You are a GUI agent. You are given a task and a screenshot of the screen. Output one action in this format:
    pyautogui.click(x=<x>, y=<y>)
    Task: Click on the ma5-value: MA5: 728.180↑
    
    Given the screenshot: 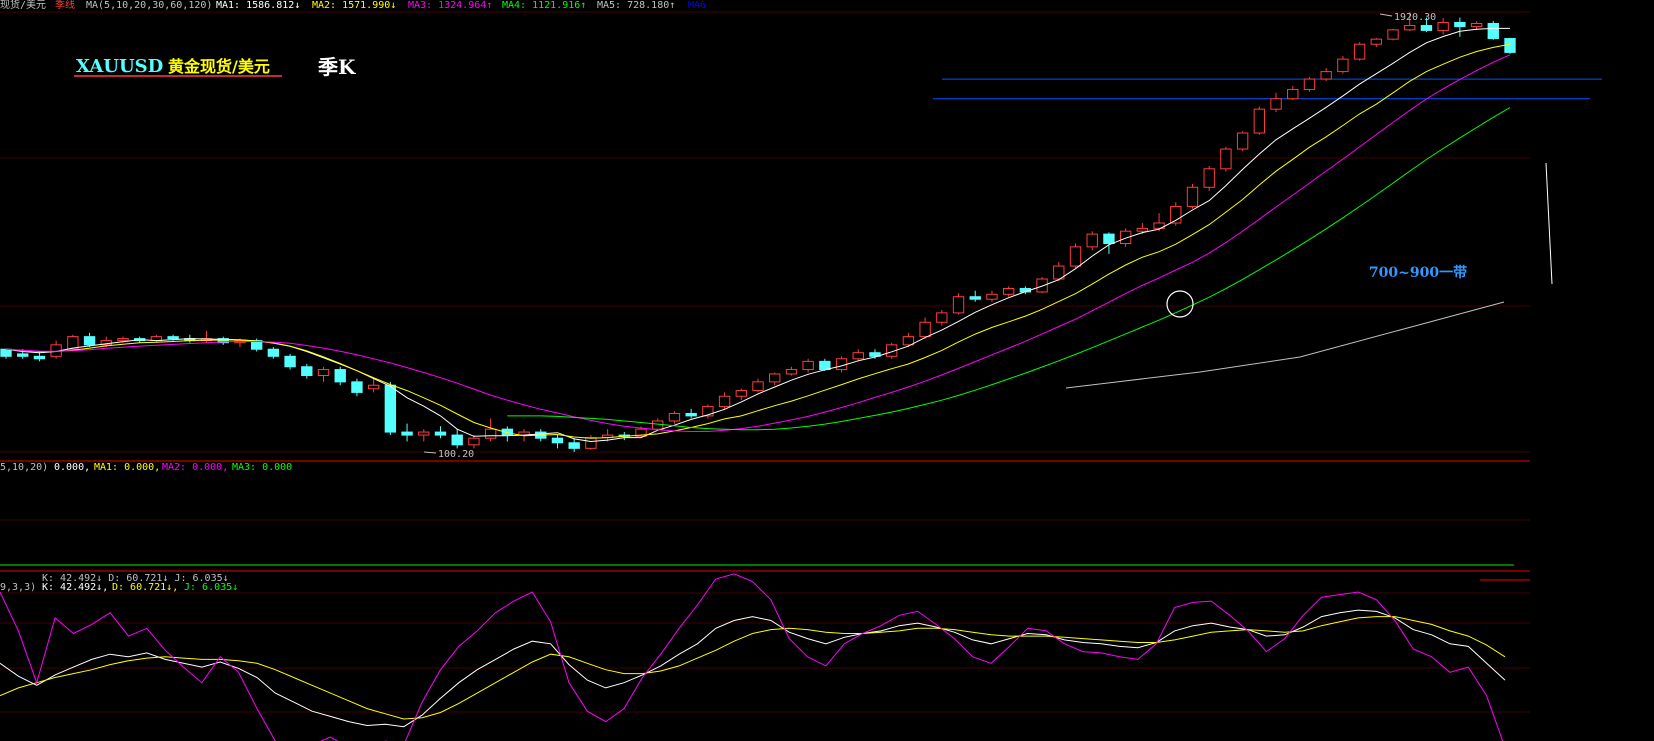 What is the action you would take?
    pyautogui.click(x=636, y=5)
    